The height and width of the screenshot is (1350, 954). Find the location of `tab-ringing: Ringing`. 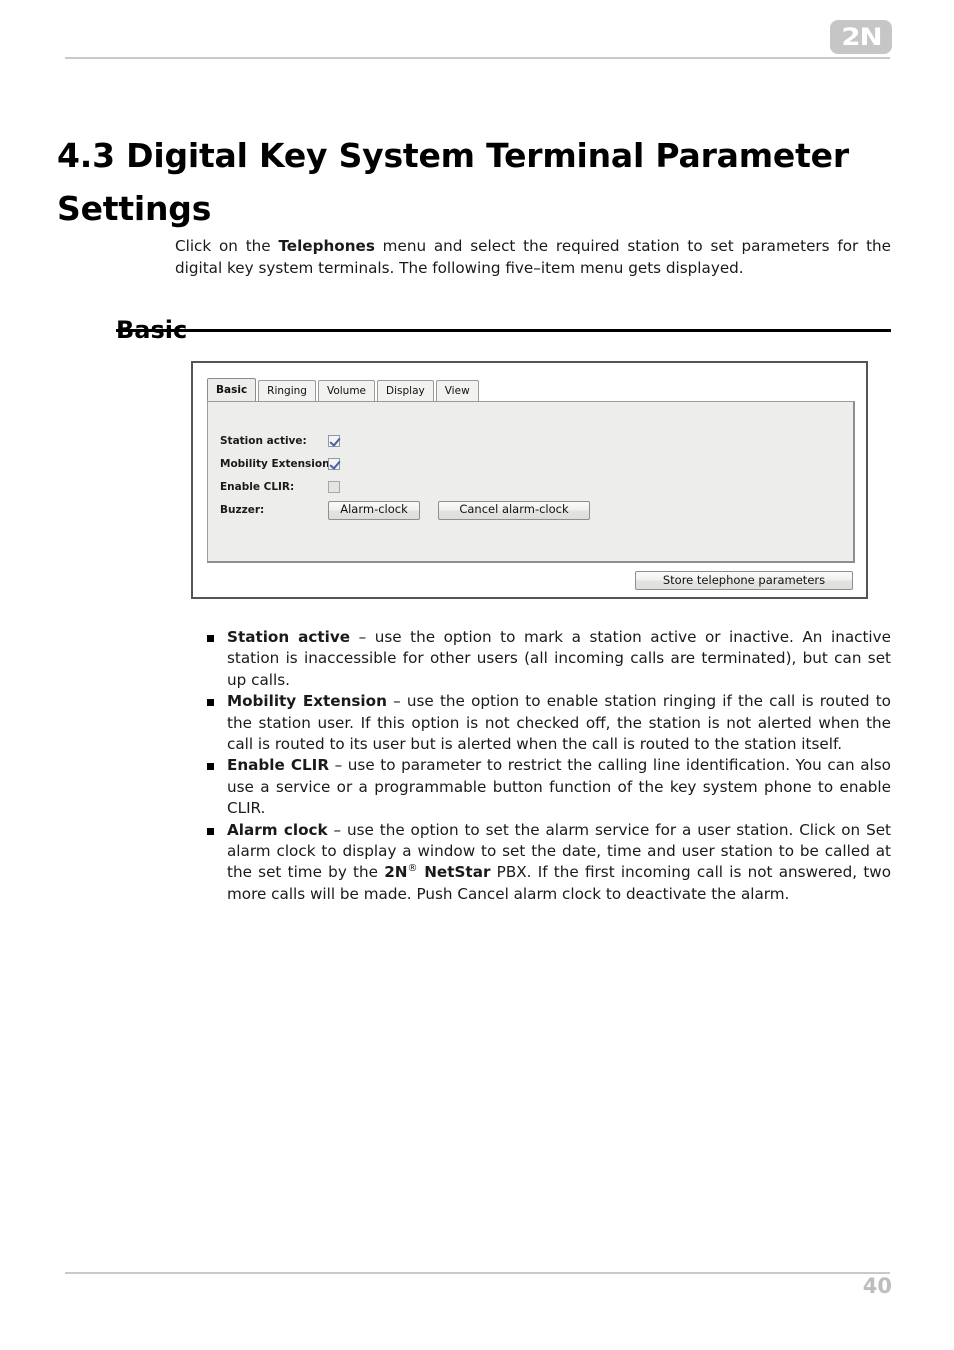

tab-ringing: Ringing is located at coordinates (287, 390).